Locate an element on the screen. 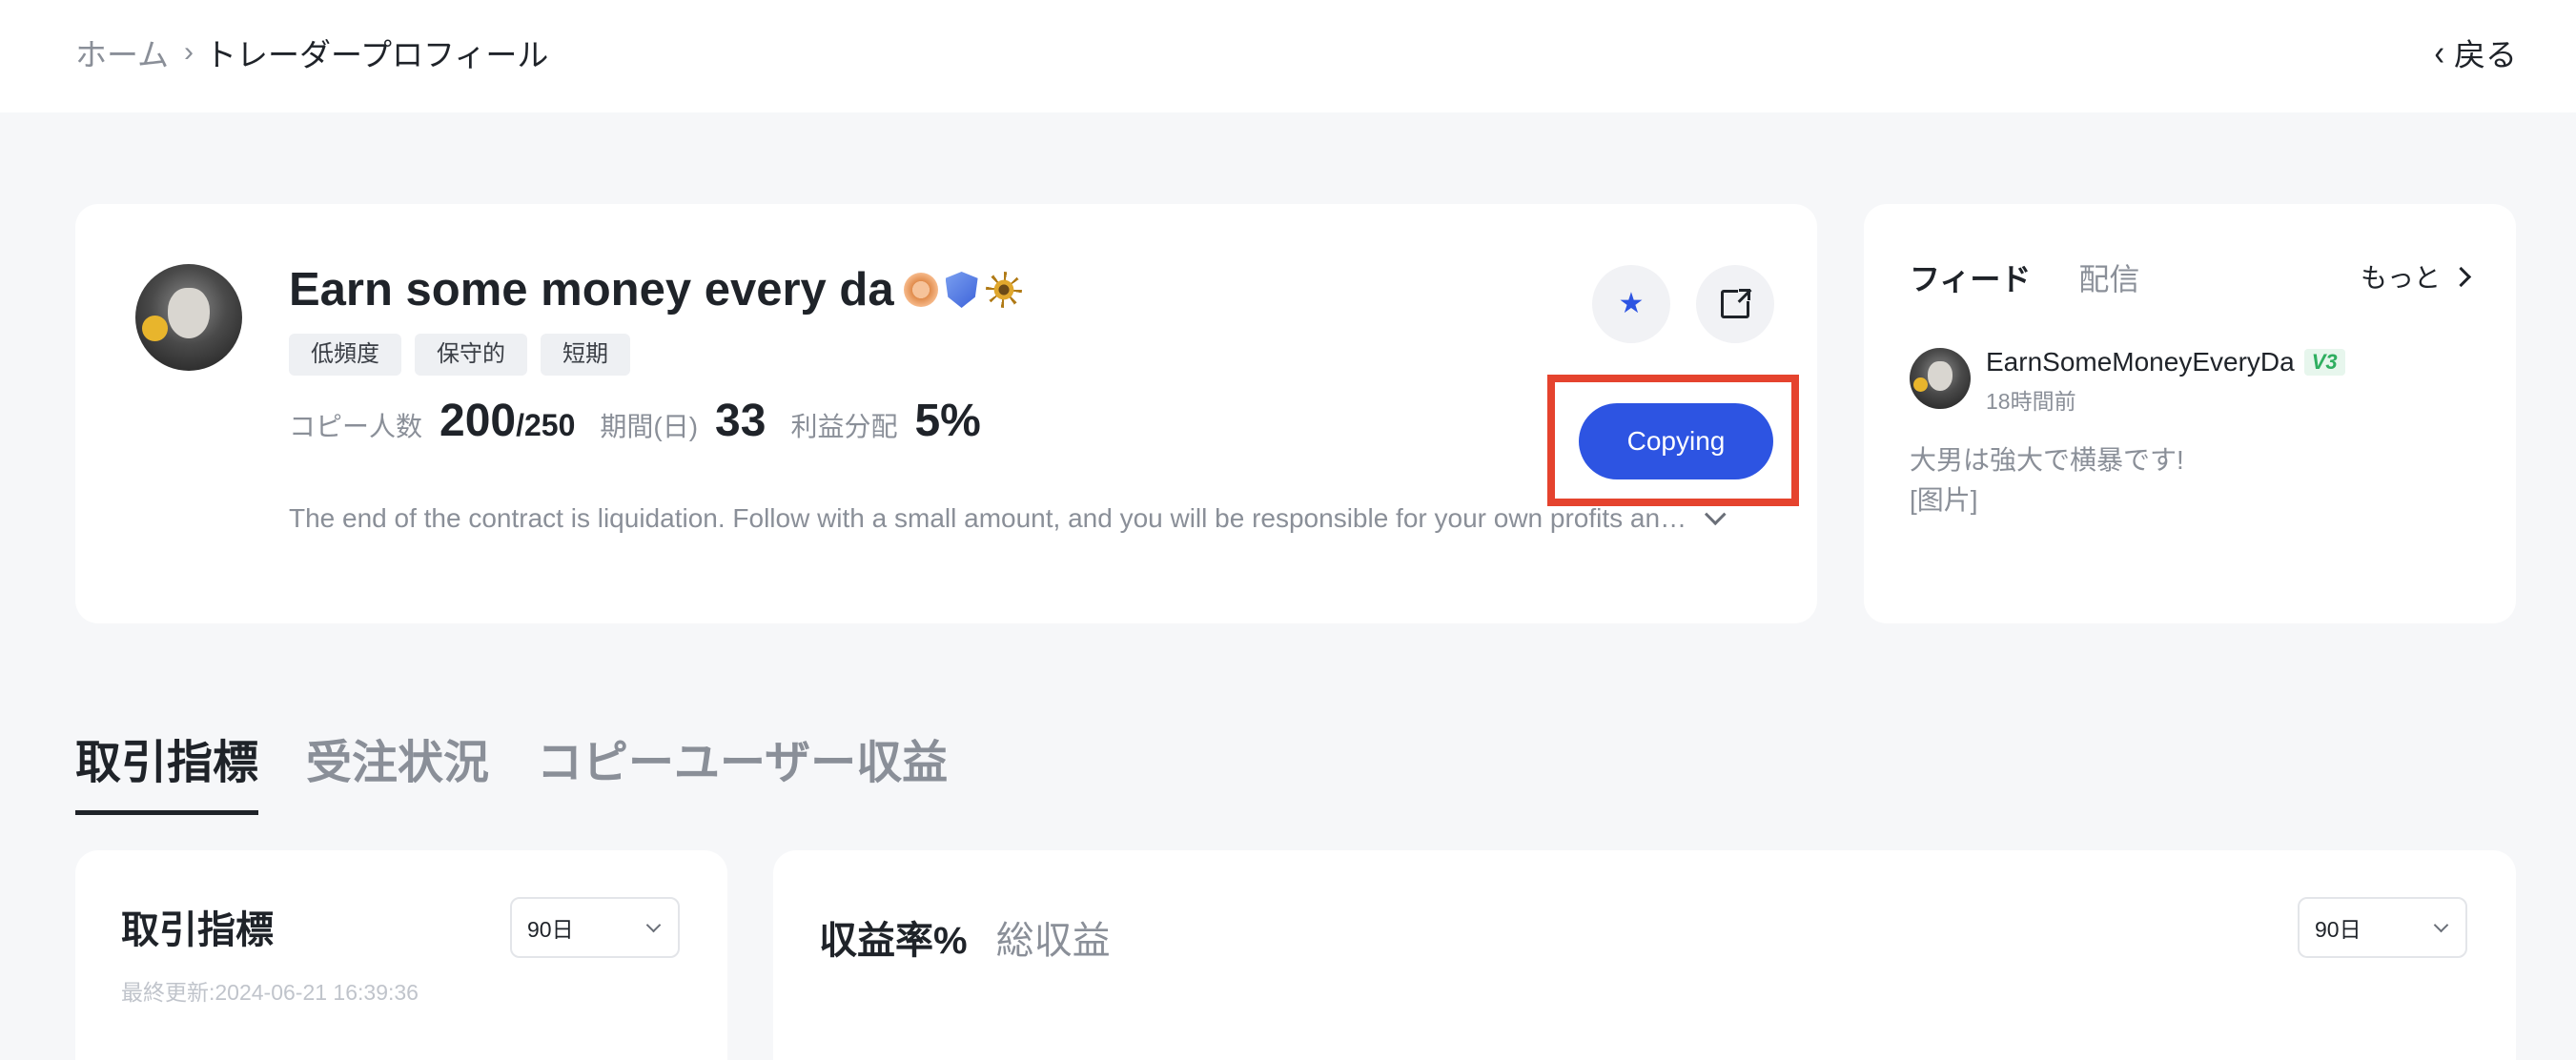 This screenshot has height=1060, width=2576. copiers-label: コピー人数 is located at coordinates (356, 426).